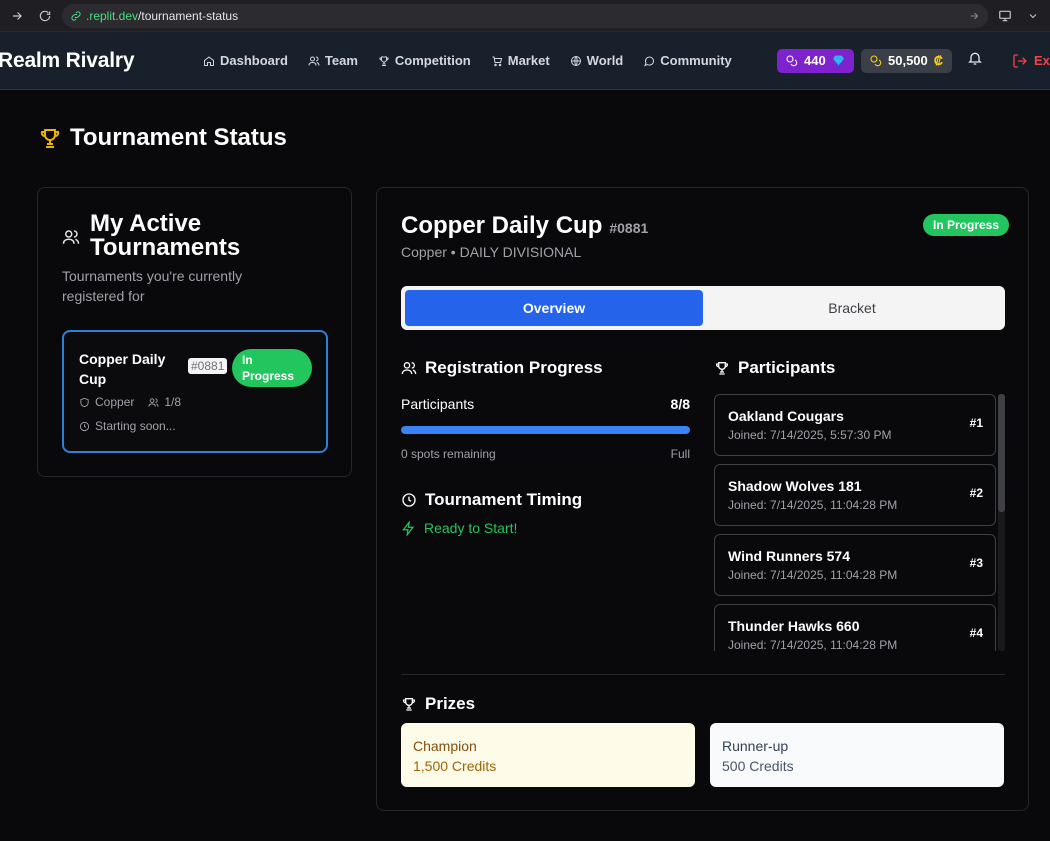 The image size is (1050, 841). Describe the element at coordinates (976, 493) in the screenshot. I see `participant-rank: #2` at that location.